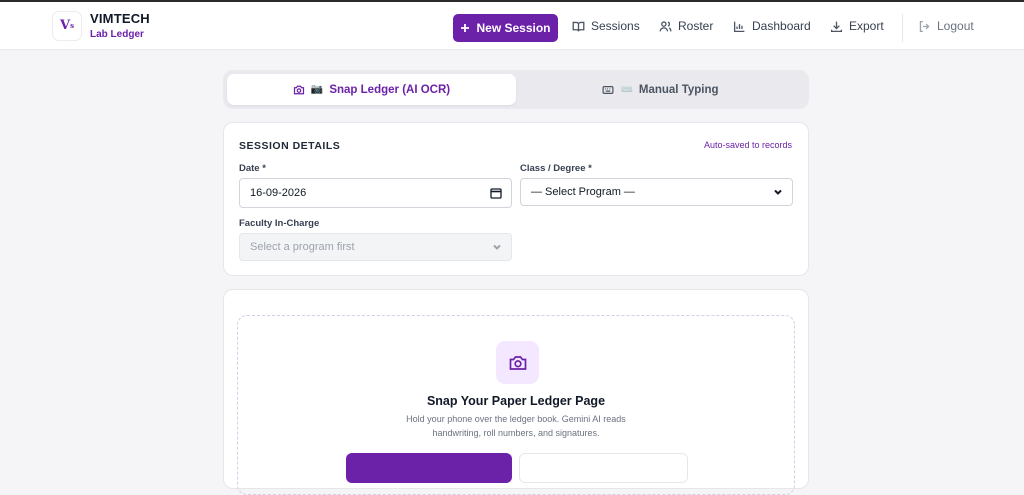 The image size is (1024, 495). What do you see at coordinates (603, 468) in the screenshot?
I see `upload-secondary-button` at bounding box center [603, 468].